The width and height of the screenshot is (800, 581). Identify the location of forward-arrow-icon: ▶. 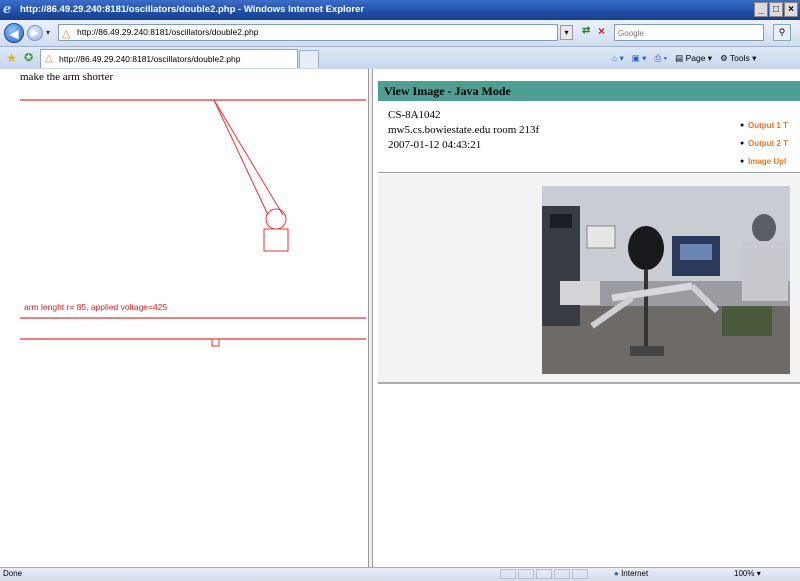
(35, 33).